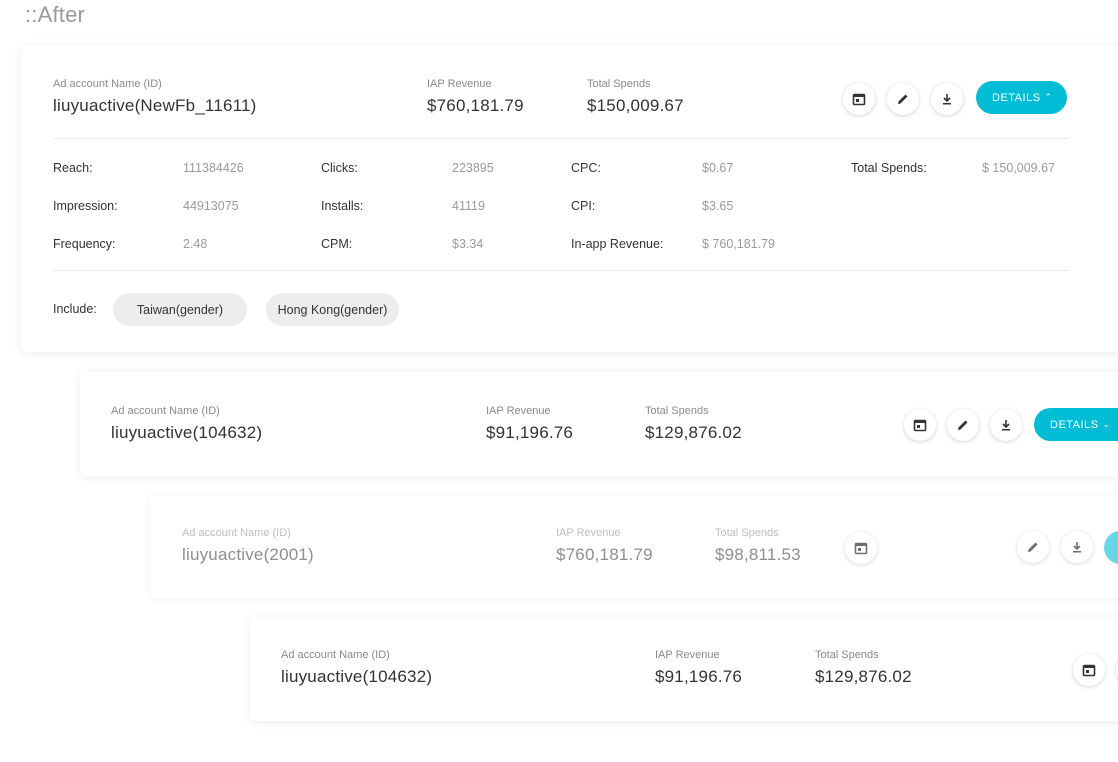 This screenshot has height=762, width=1118. Describe the element at coordinates (889, 168) in the screenshot. I see `total-spends-stat-label: Total Spends:` at that location.